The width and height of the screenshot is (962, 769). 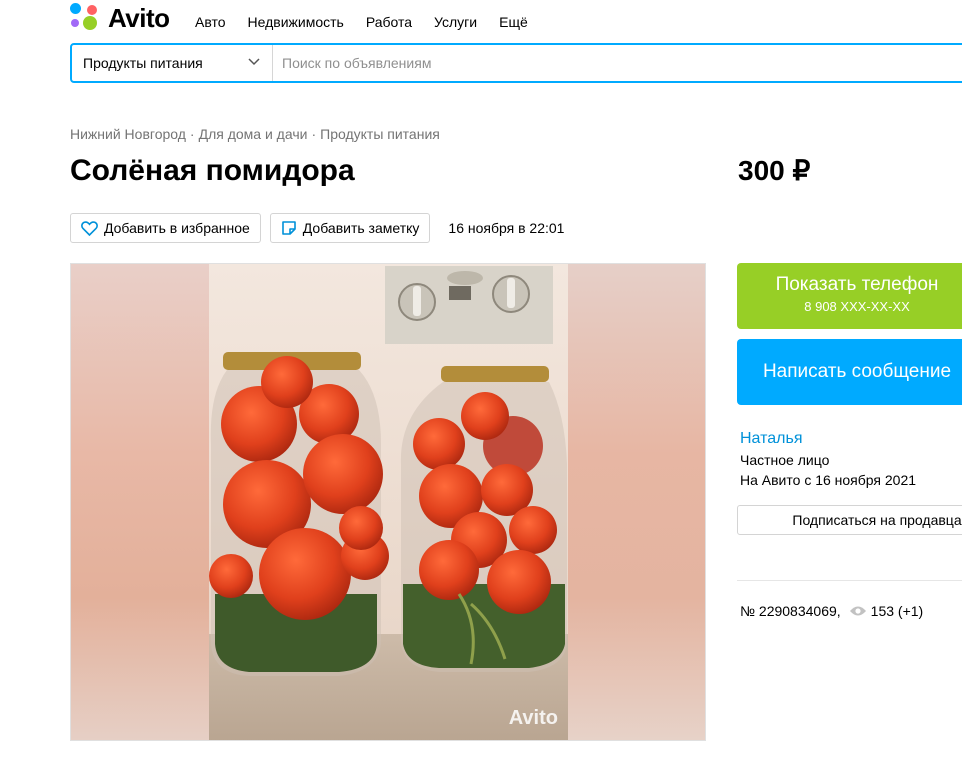 What do you see at coordinates (140, 502) in the screenshot?
I see `gallery-blur-left` at bounding box center [140, 502].